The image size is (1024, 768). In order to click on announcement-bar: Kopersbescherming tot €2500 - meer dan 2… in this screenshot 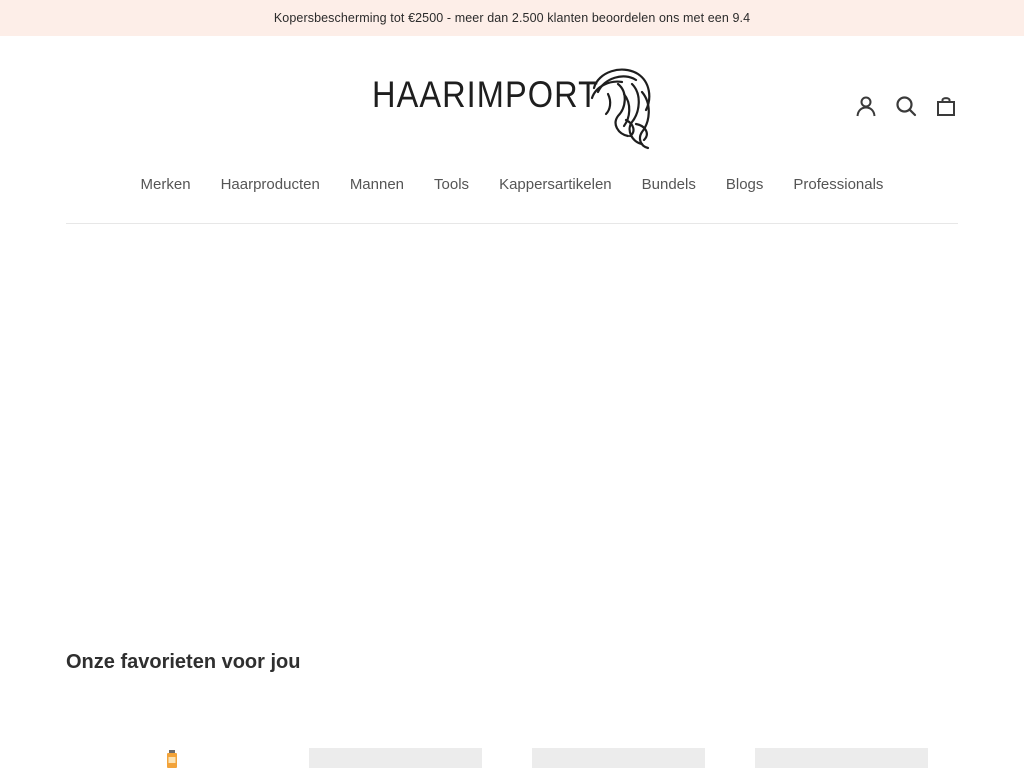, I will do `click(512, 18)`.